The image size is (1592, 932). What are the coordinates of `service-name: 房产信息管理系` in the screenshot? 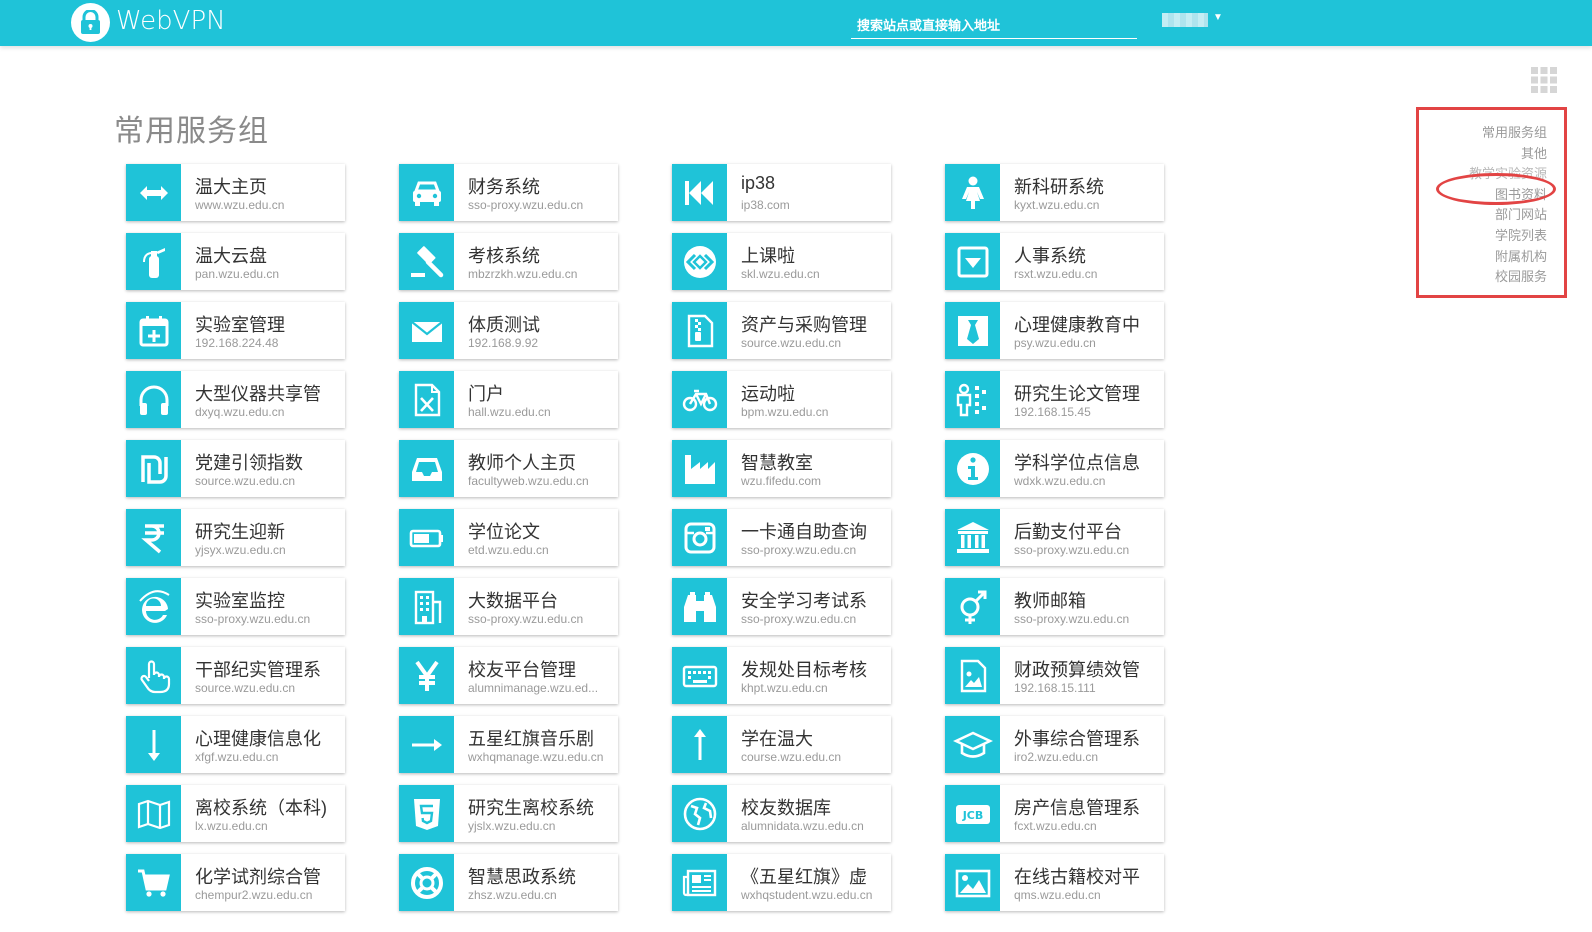 It's located at (1077, 808).